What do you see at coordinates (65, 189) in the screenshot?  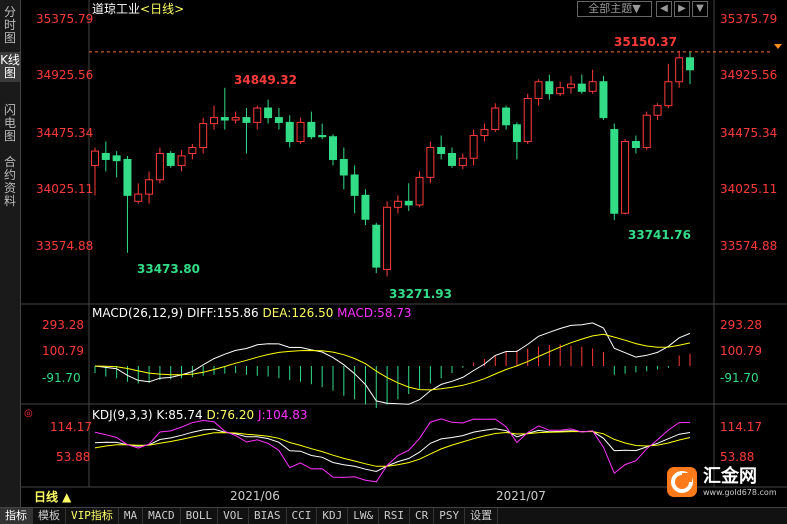 I see `price-tick: 34025.11` at bounding box center [65, 189].